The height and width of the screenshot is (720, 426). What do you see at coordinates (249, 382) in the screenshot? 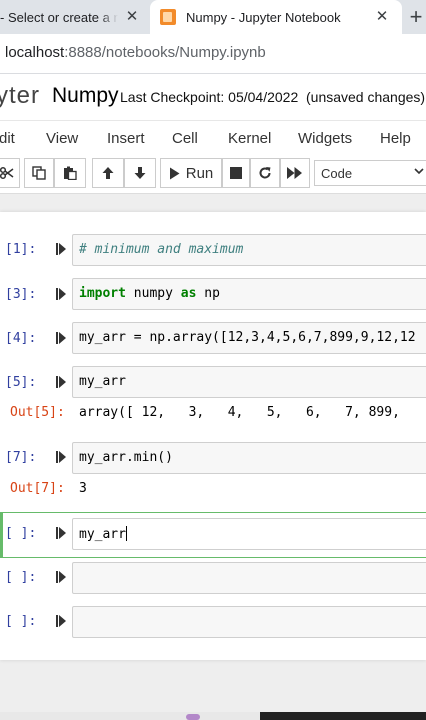
I see `code-cell-input: my_arr` at bounding box center [249, 382].